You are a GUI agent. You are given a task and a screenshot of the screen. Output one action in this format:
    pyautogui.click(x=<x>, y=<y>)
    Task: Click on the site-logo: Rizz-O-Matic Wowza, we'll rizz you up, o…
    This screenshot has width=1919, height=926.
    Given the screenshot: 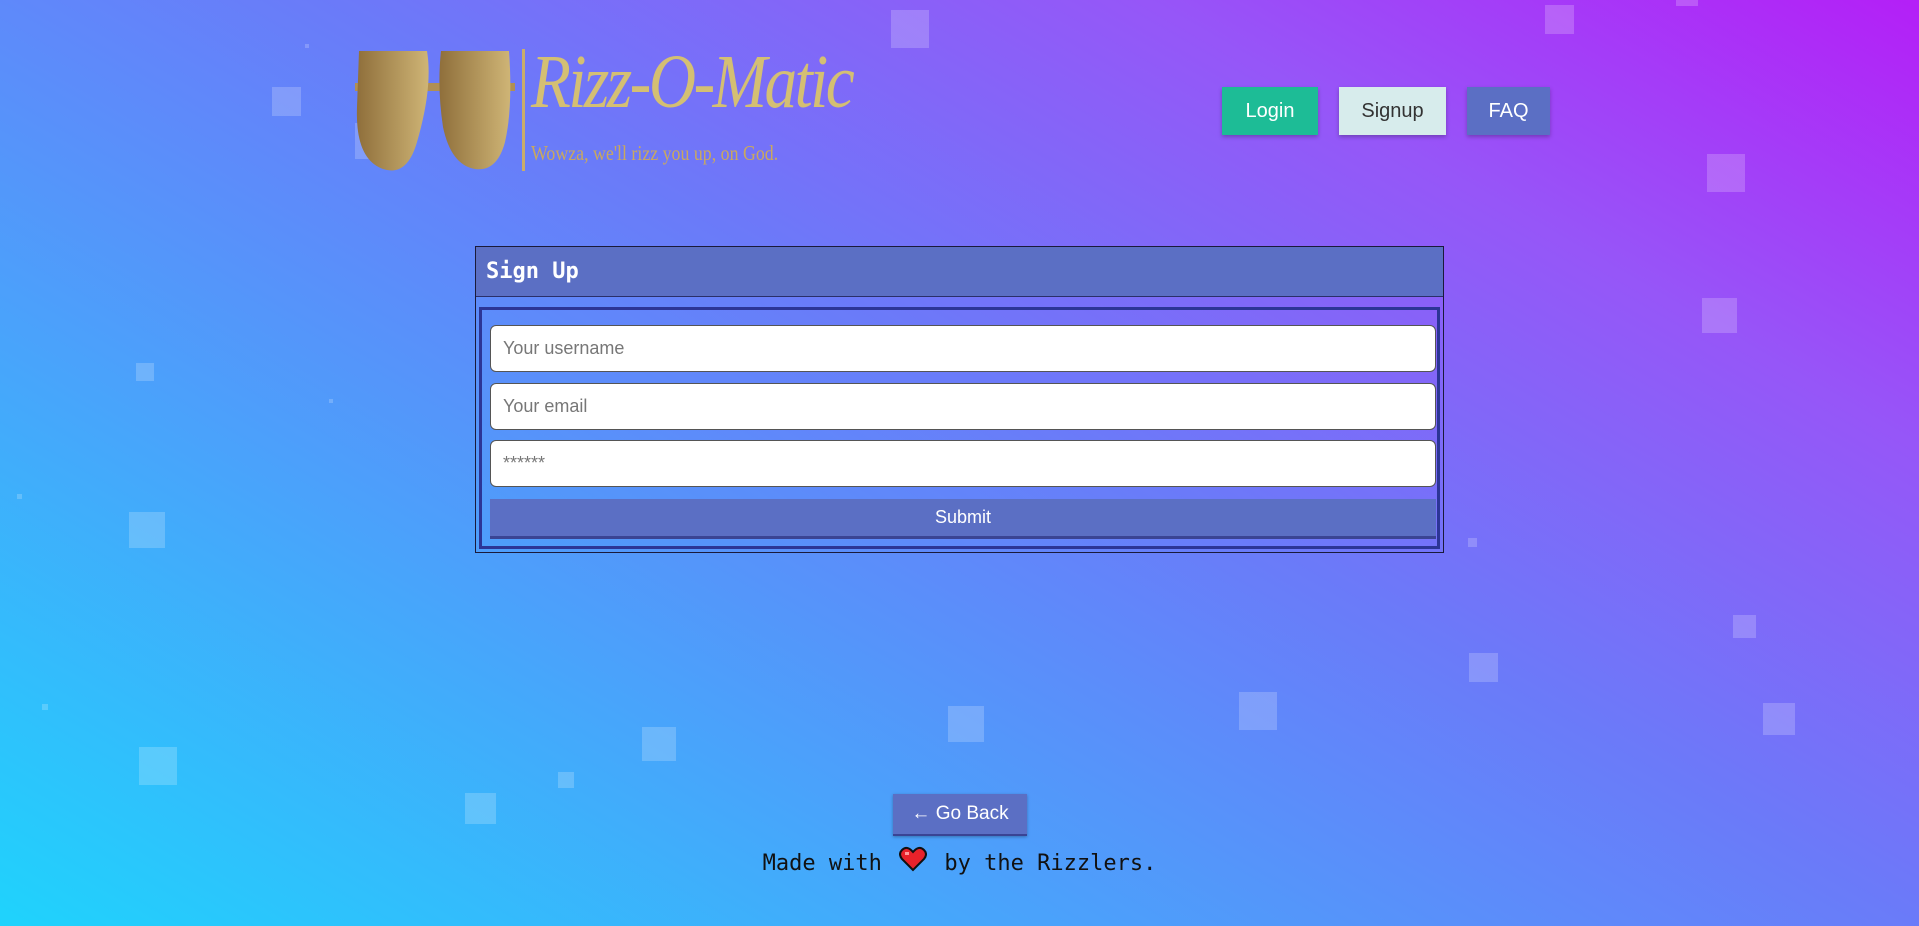 What is the action you would take?
    pyautogui.click(x=605, y=108)
    